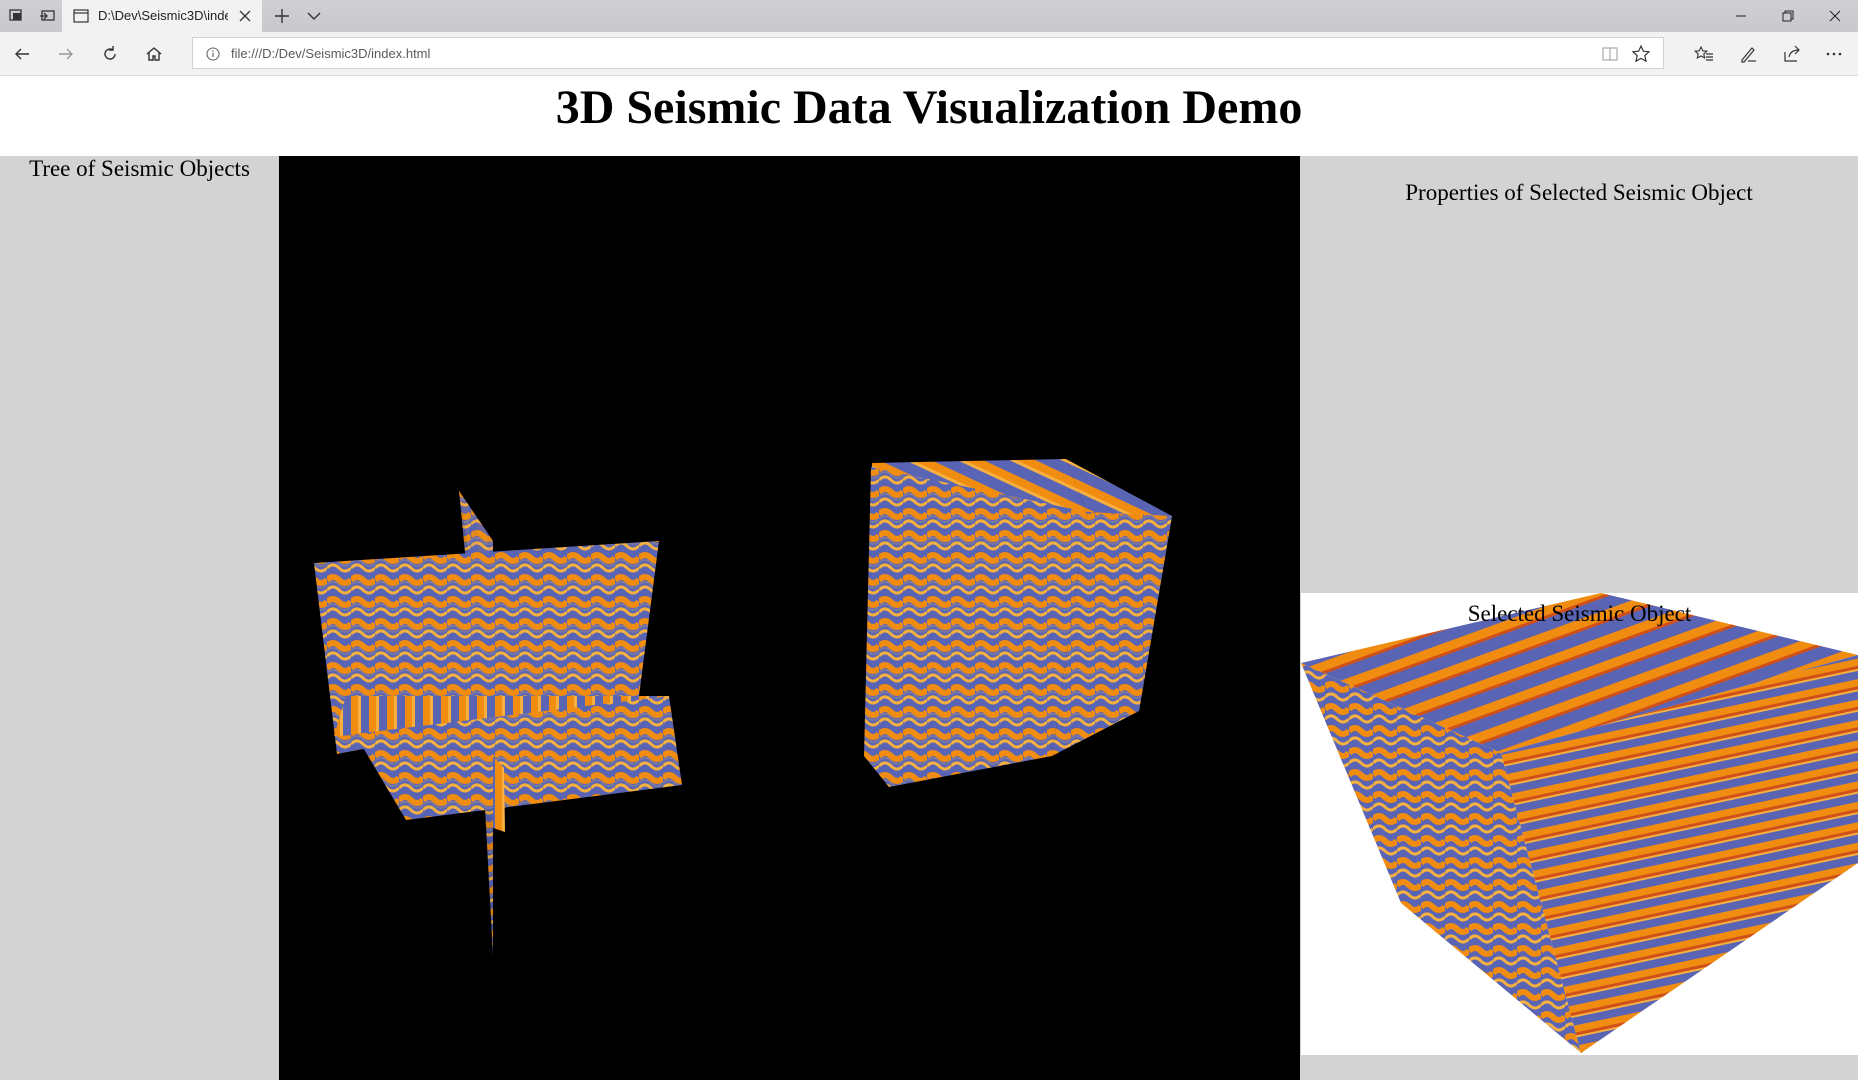 The width and height of the screenshot is (1858, 1080). I want to click on seismic-cube-object, so click(1018, 623).